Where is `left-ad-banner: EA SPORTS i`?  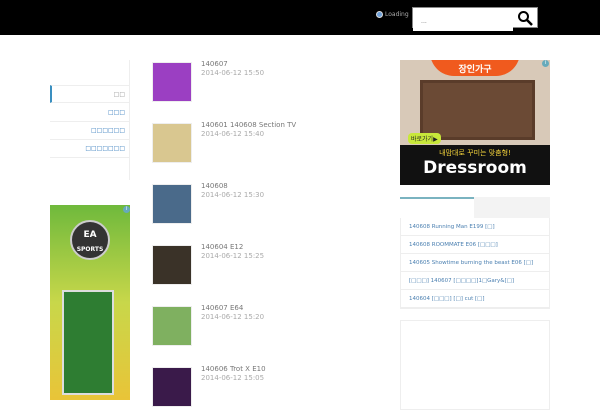
left-ad-banner: EA SPORTS i is located at coordinates (90, 302).